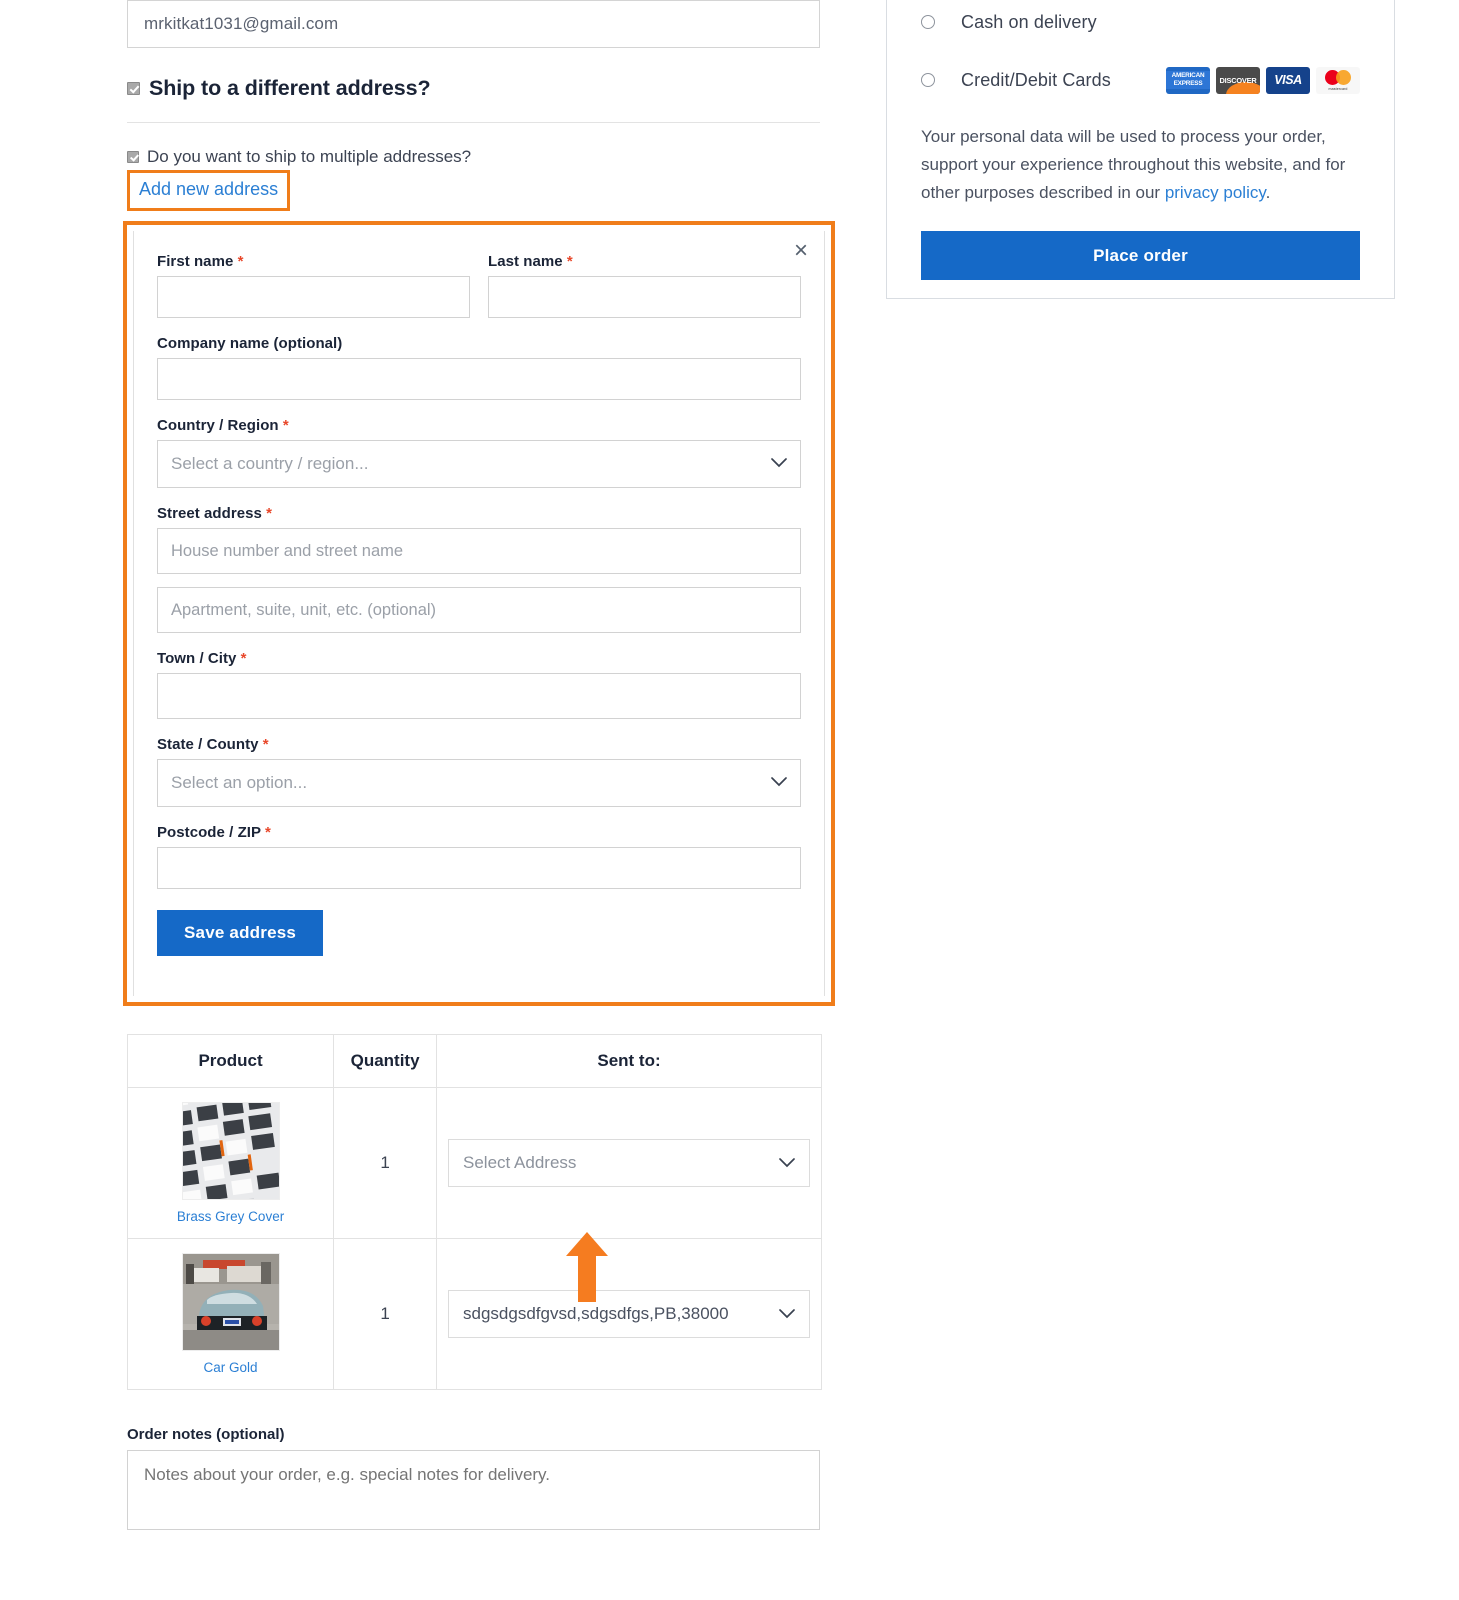 This screenshot has height=1600, width=1459. I want to click on first-name-required: *, so click(240, 261).